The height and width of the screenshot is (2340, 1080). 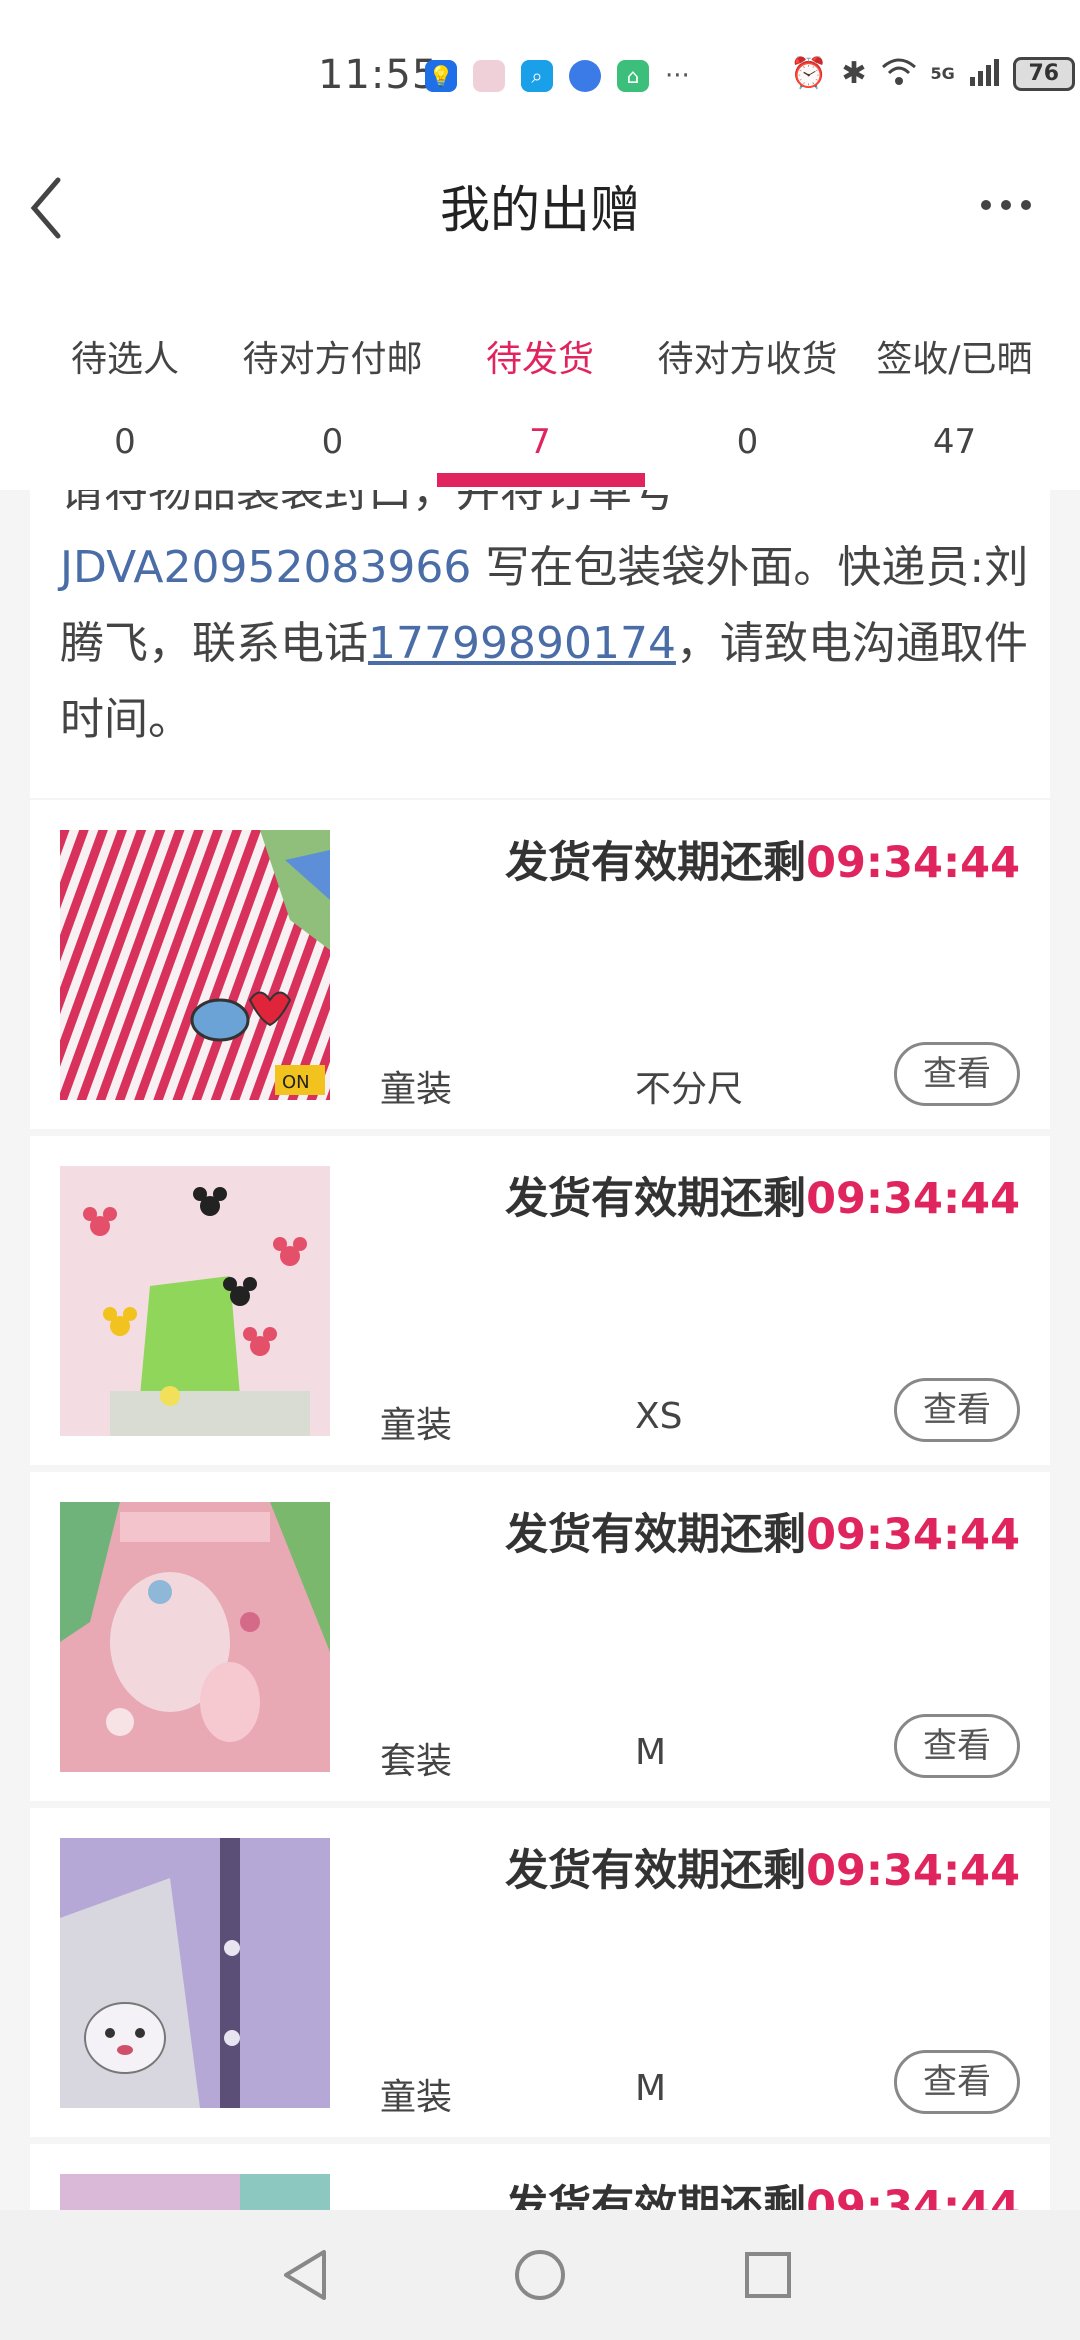 What do you see at coordinates (809, 73) in the screenshot?
I see `alarm-icon: ⏰` at bounding box center [809, 73].